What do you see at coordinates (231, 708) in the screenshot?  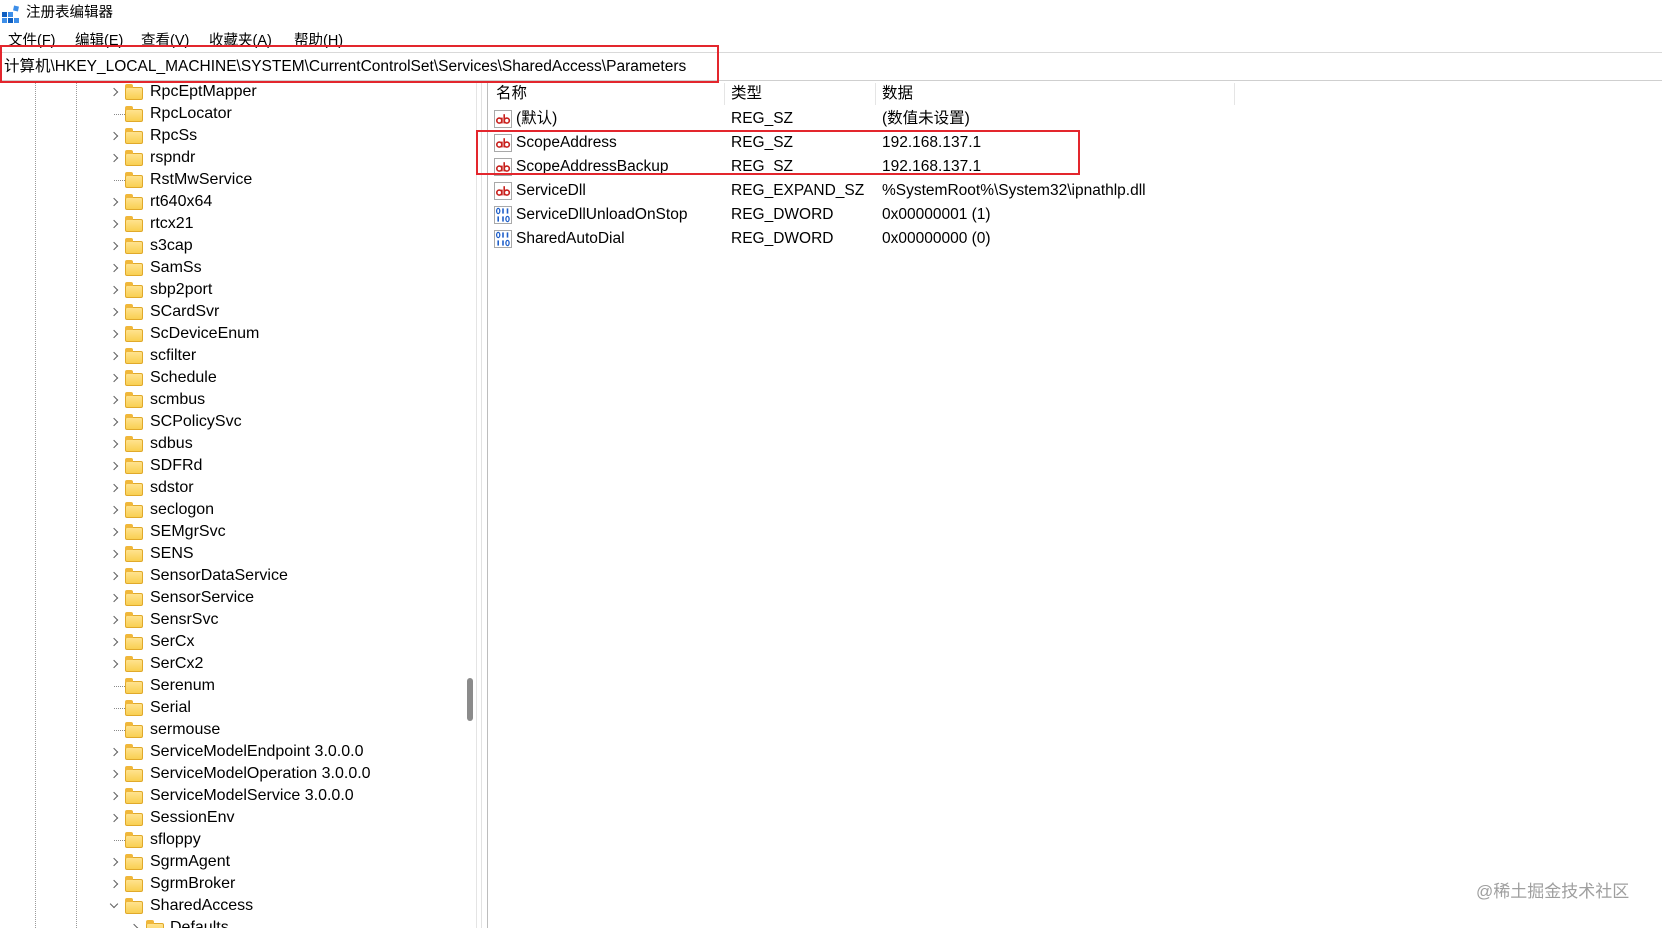 I see `tree-item: Serial` at bounding box center [231, 708].